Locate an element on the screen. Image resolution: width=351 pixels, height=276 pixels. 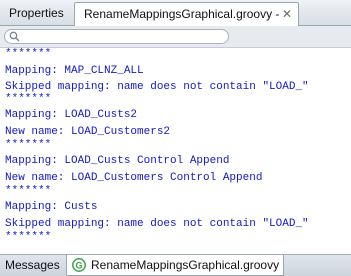
tab-log: RenameMappingsGraphical.groovy - Log ✕ is located at coordinates (186, 22).